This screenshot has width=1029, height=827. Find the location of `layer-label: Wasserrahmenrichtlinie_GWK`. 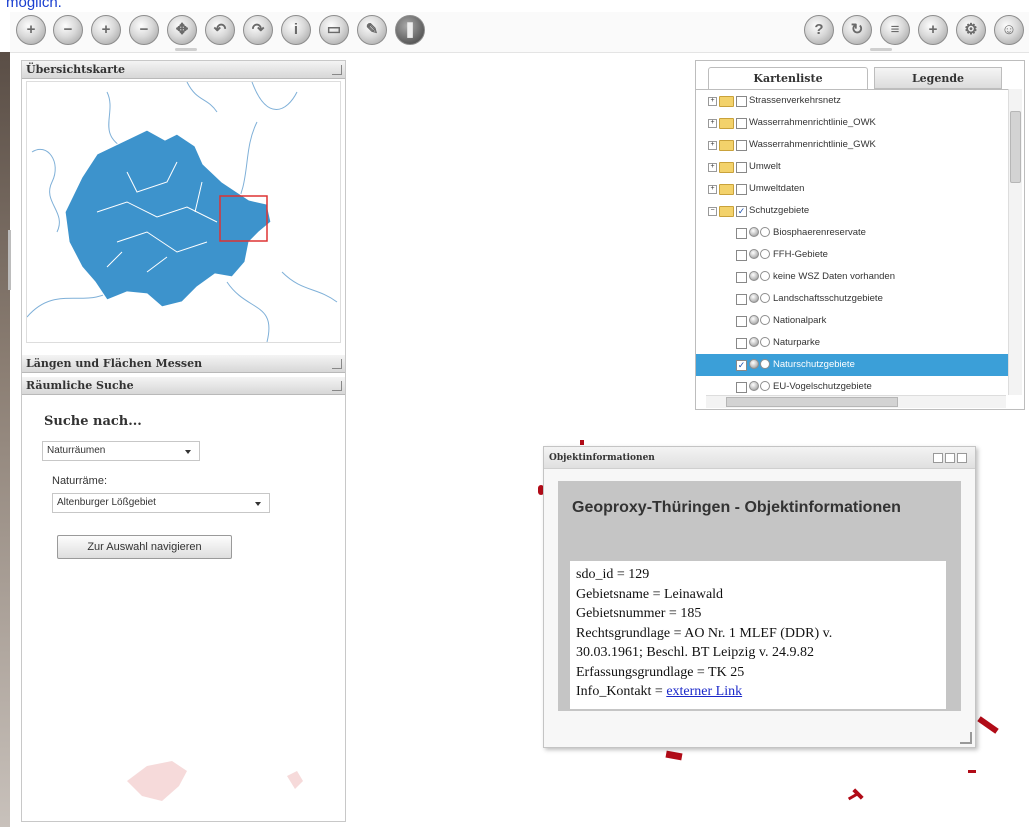

layer-label: Wasserrahmenrichtlinie_GWK is located at coordinates (812, 144).